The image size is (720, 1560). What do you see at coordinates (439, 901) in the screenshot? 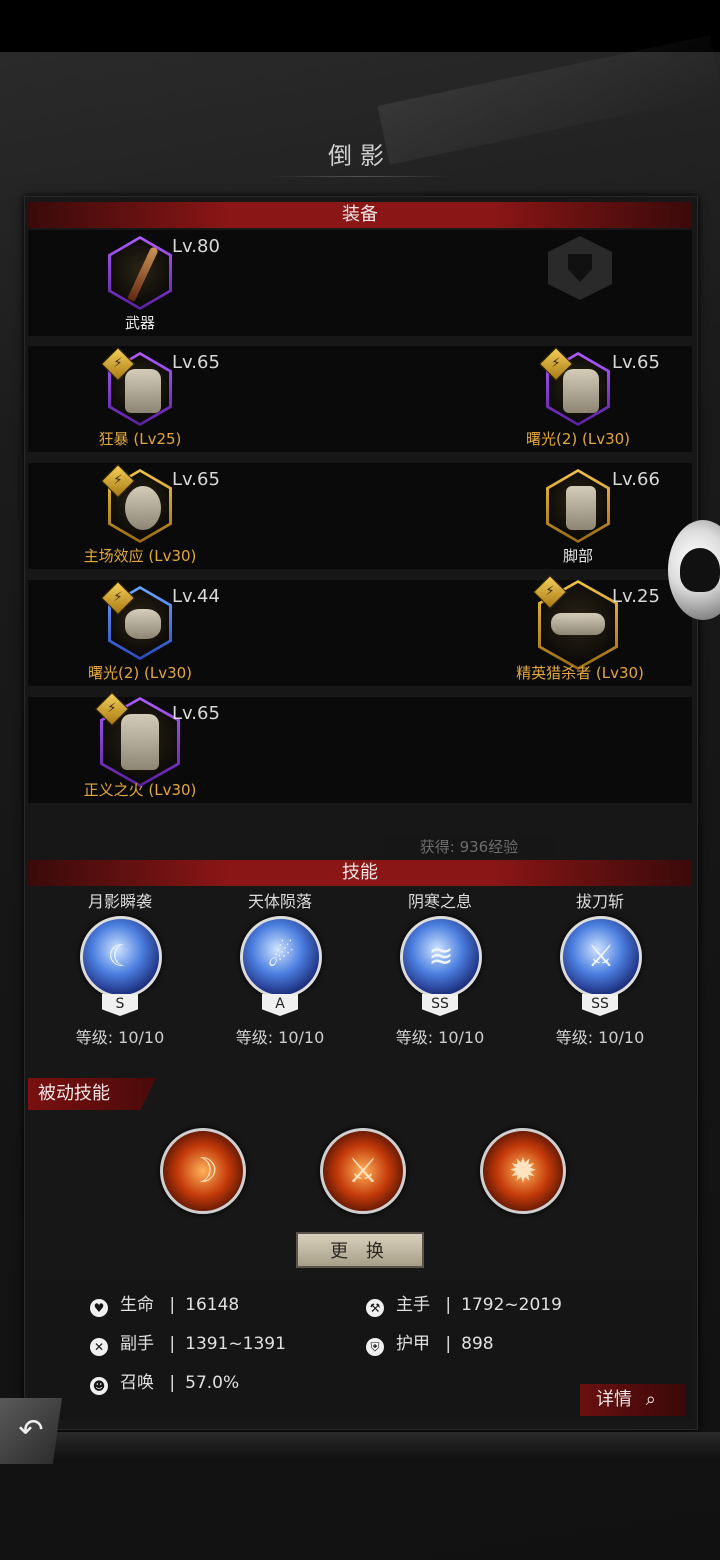
I see `skill-name: 阴寒之息` at bounding box center [439, 901].